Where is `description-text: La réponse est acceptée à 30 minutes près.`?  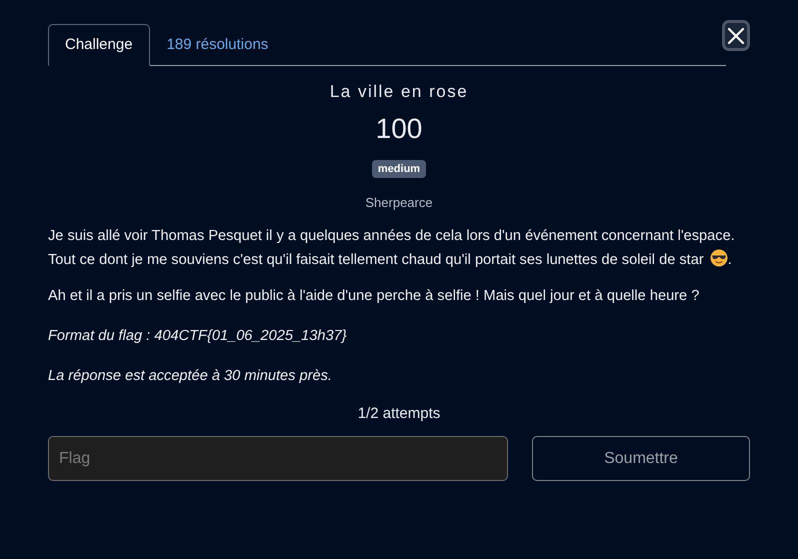
description-text: La réponse est acceptée à 30 minutes près. is located at coordinates (190, 376).